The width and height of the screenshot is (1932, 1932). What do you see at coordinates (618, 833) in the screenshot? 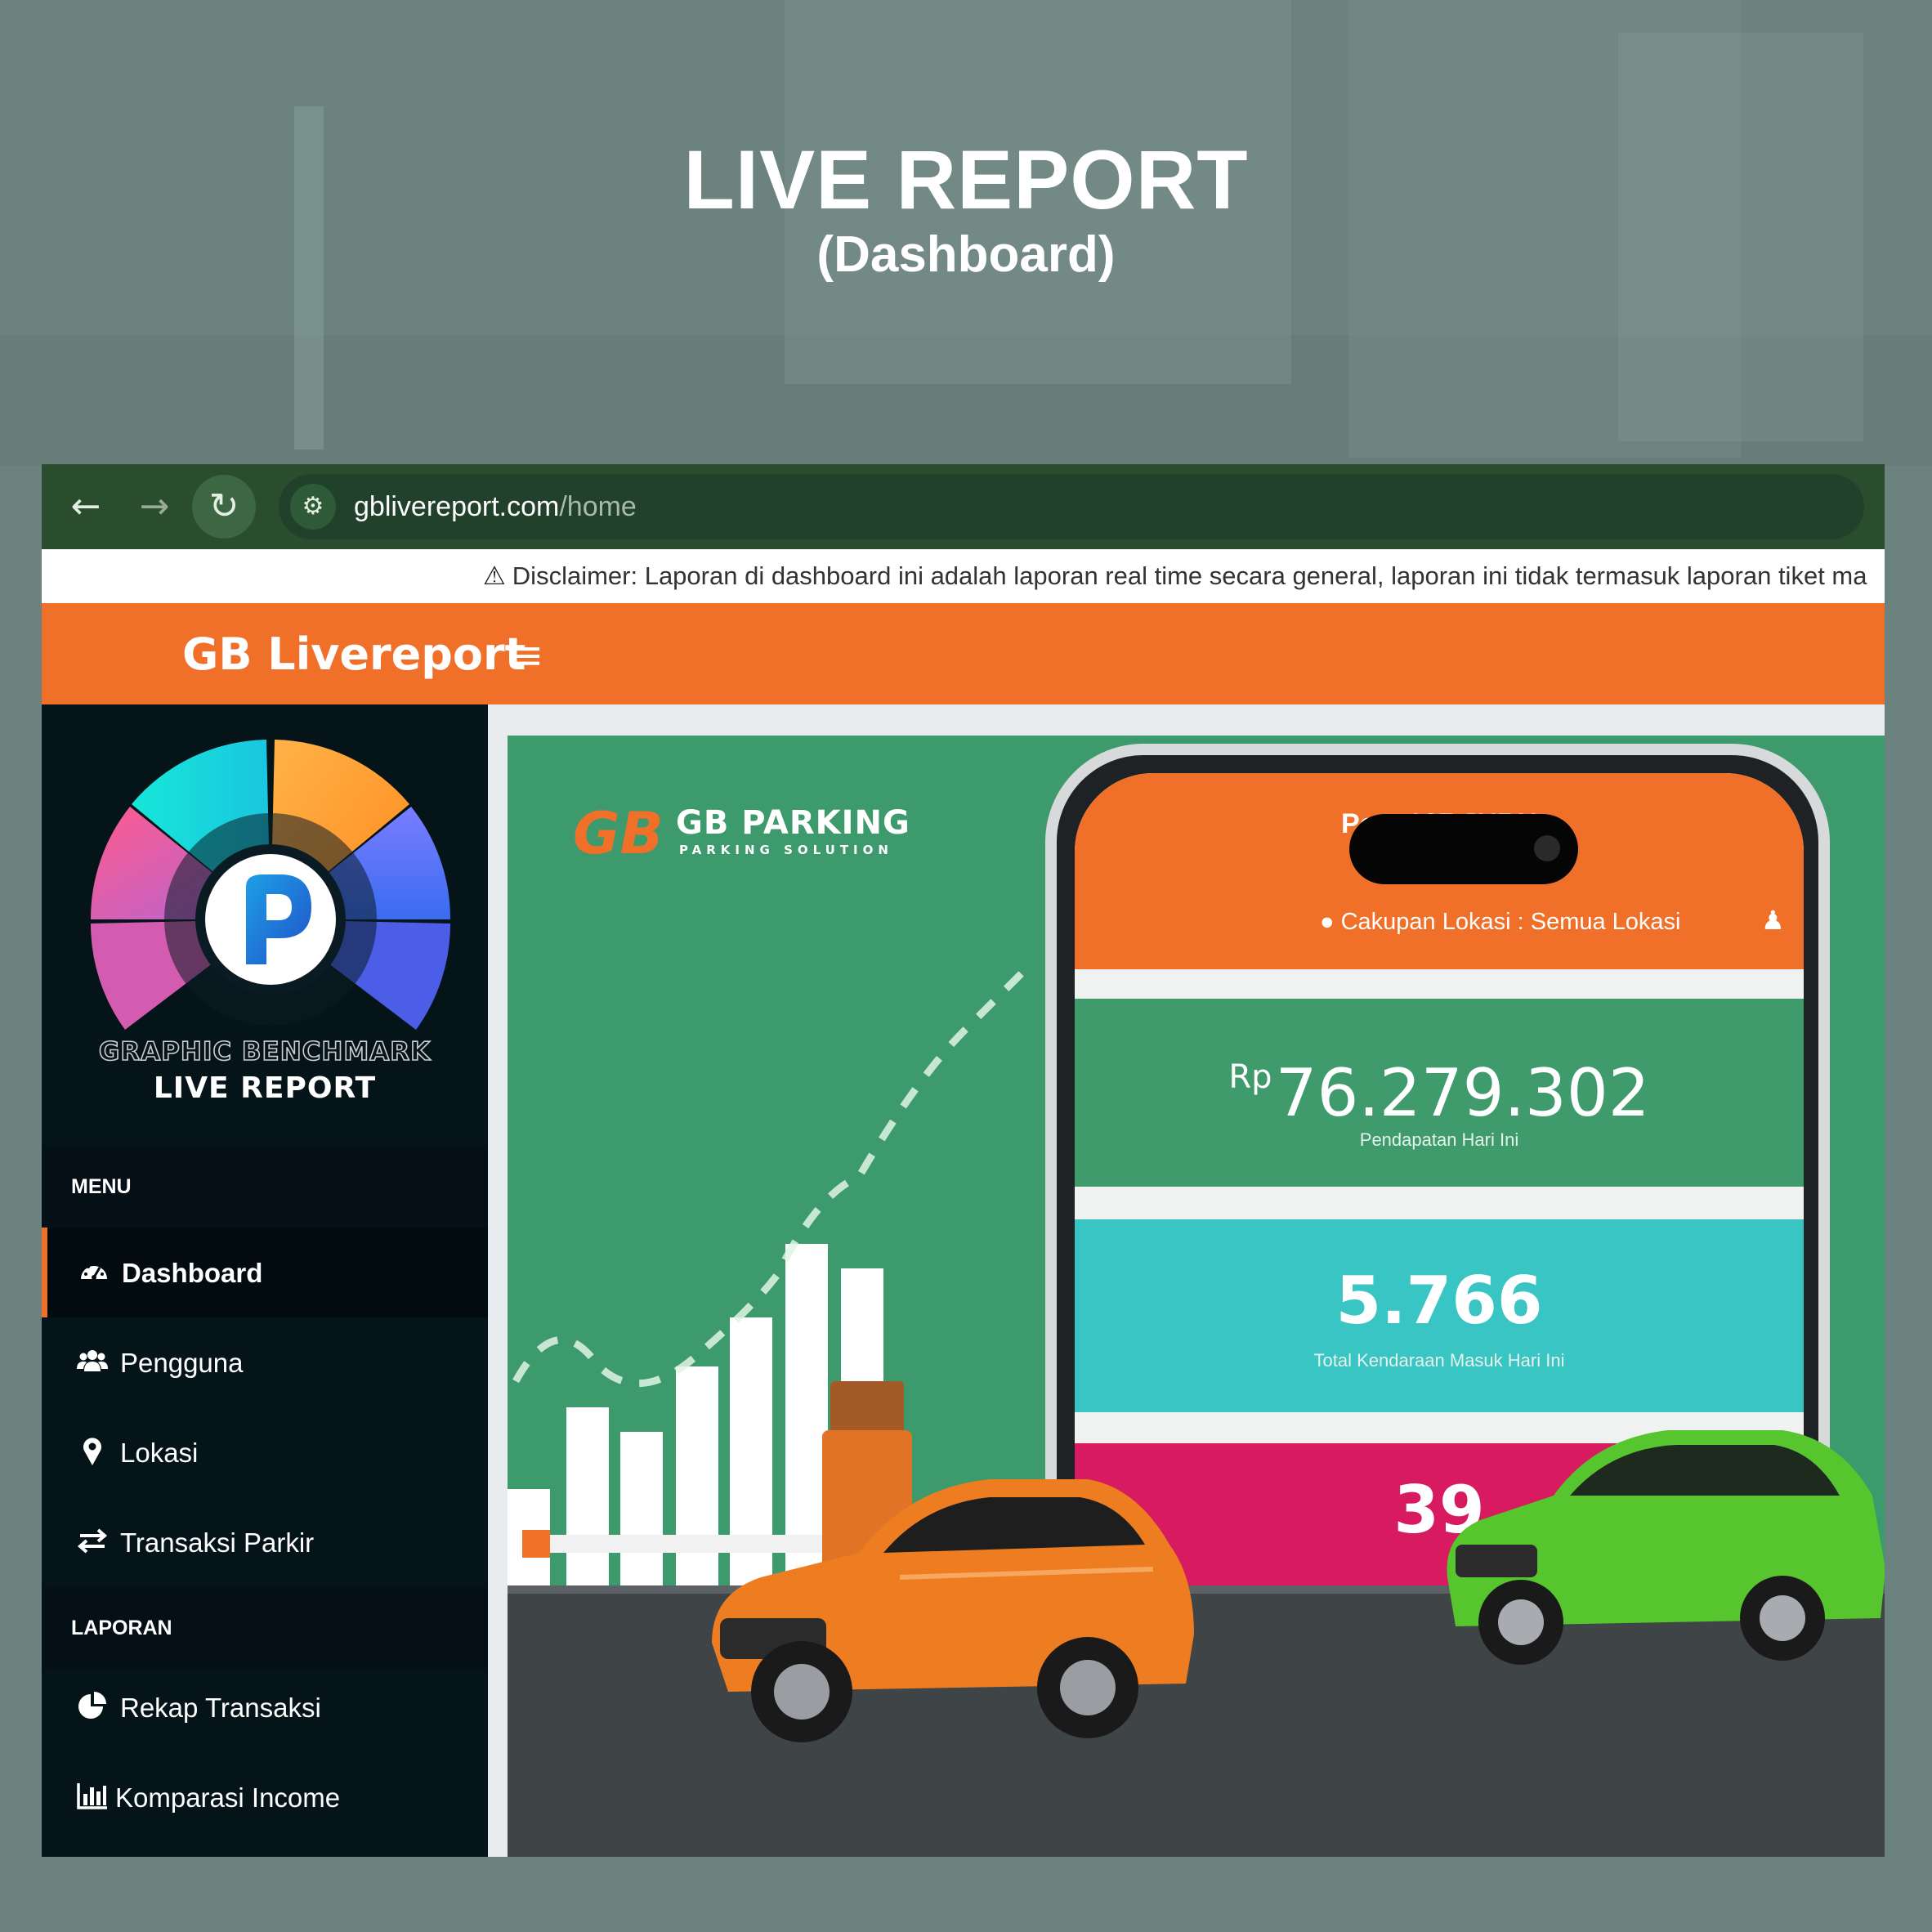
I see `gb-parking-logo-icon: GB` at bounding box center [618, 833].